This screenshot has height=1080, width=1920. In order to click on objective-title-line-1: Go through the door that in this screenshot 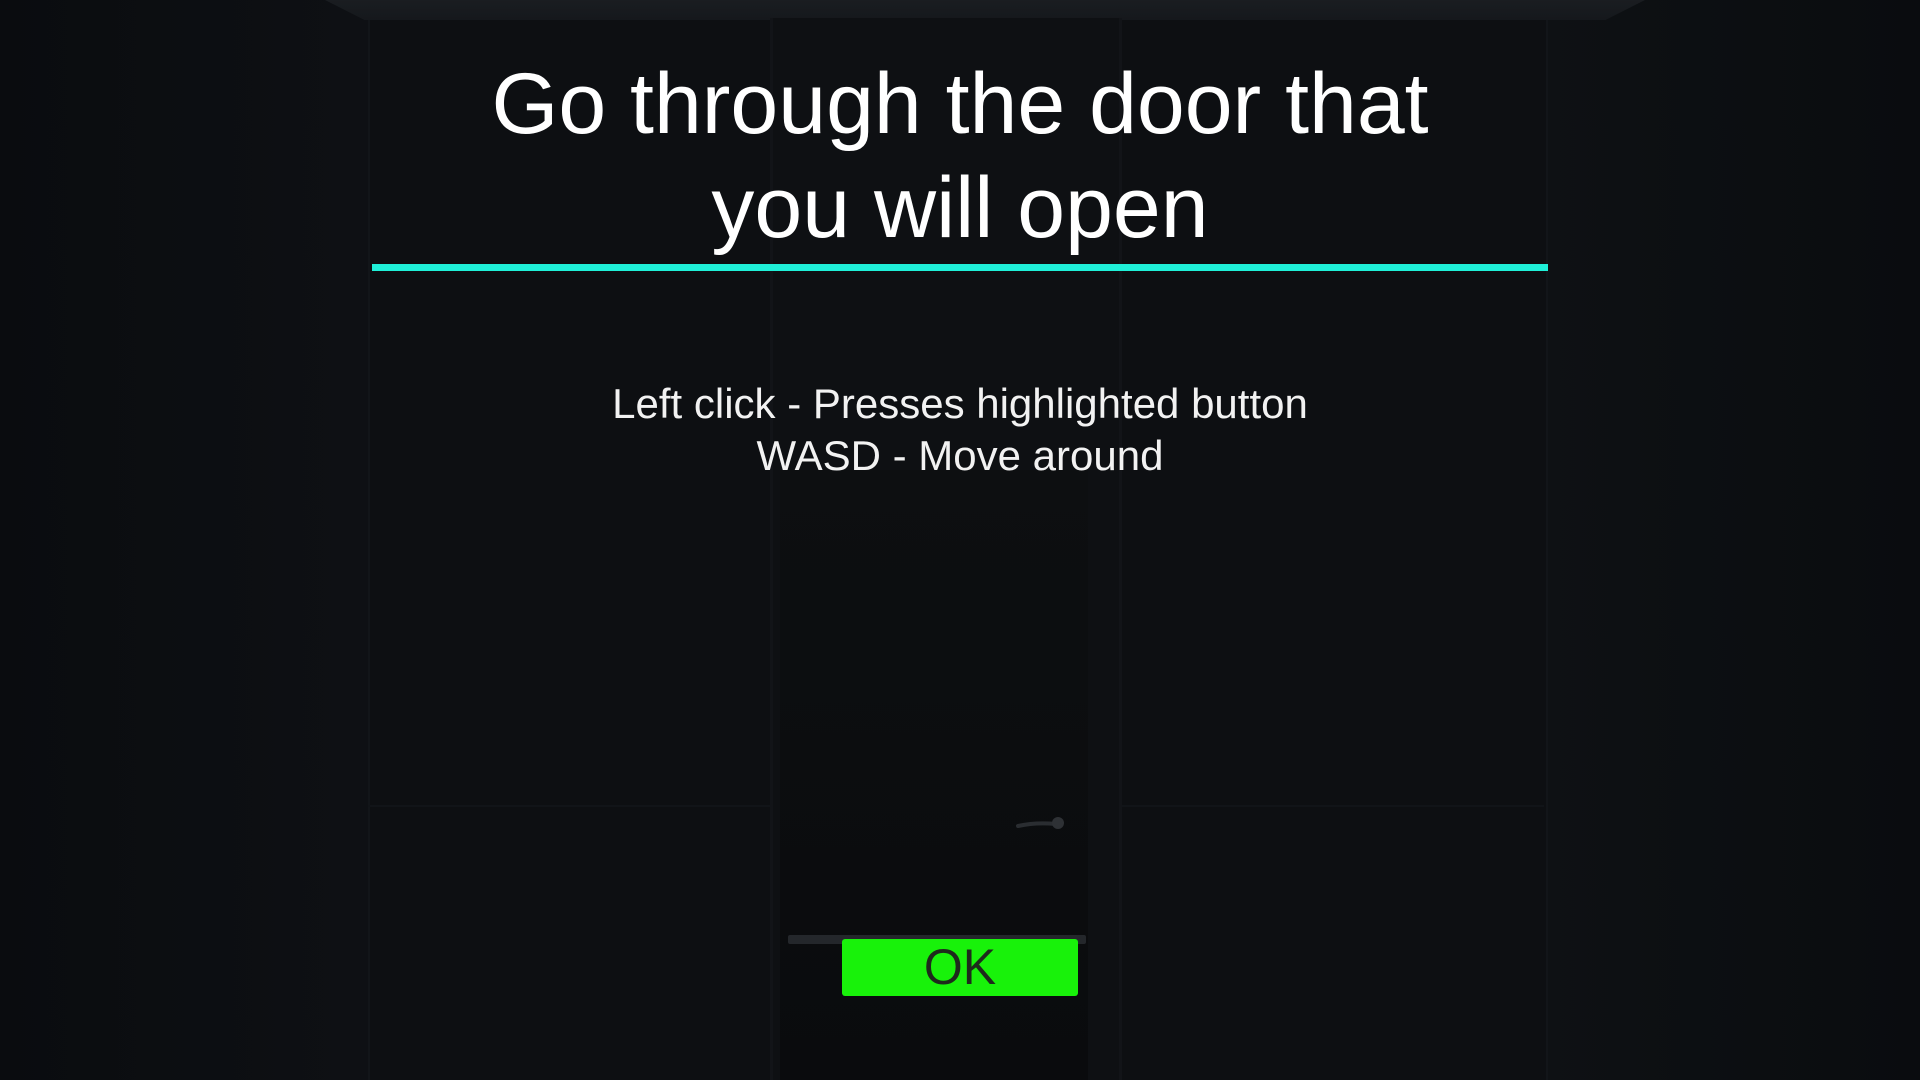, I will do `click(960, 104)`.